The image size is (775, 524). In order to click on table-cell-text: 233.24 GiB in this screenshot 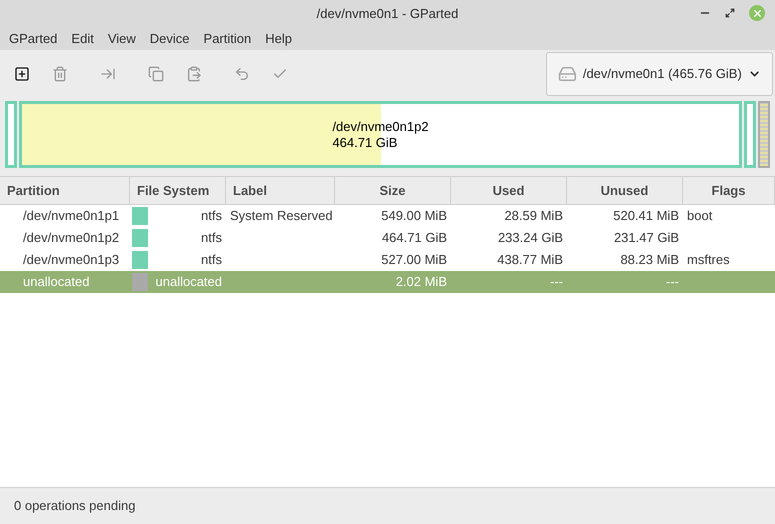, I will do `click(530, 238)`.